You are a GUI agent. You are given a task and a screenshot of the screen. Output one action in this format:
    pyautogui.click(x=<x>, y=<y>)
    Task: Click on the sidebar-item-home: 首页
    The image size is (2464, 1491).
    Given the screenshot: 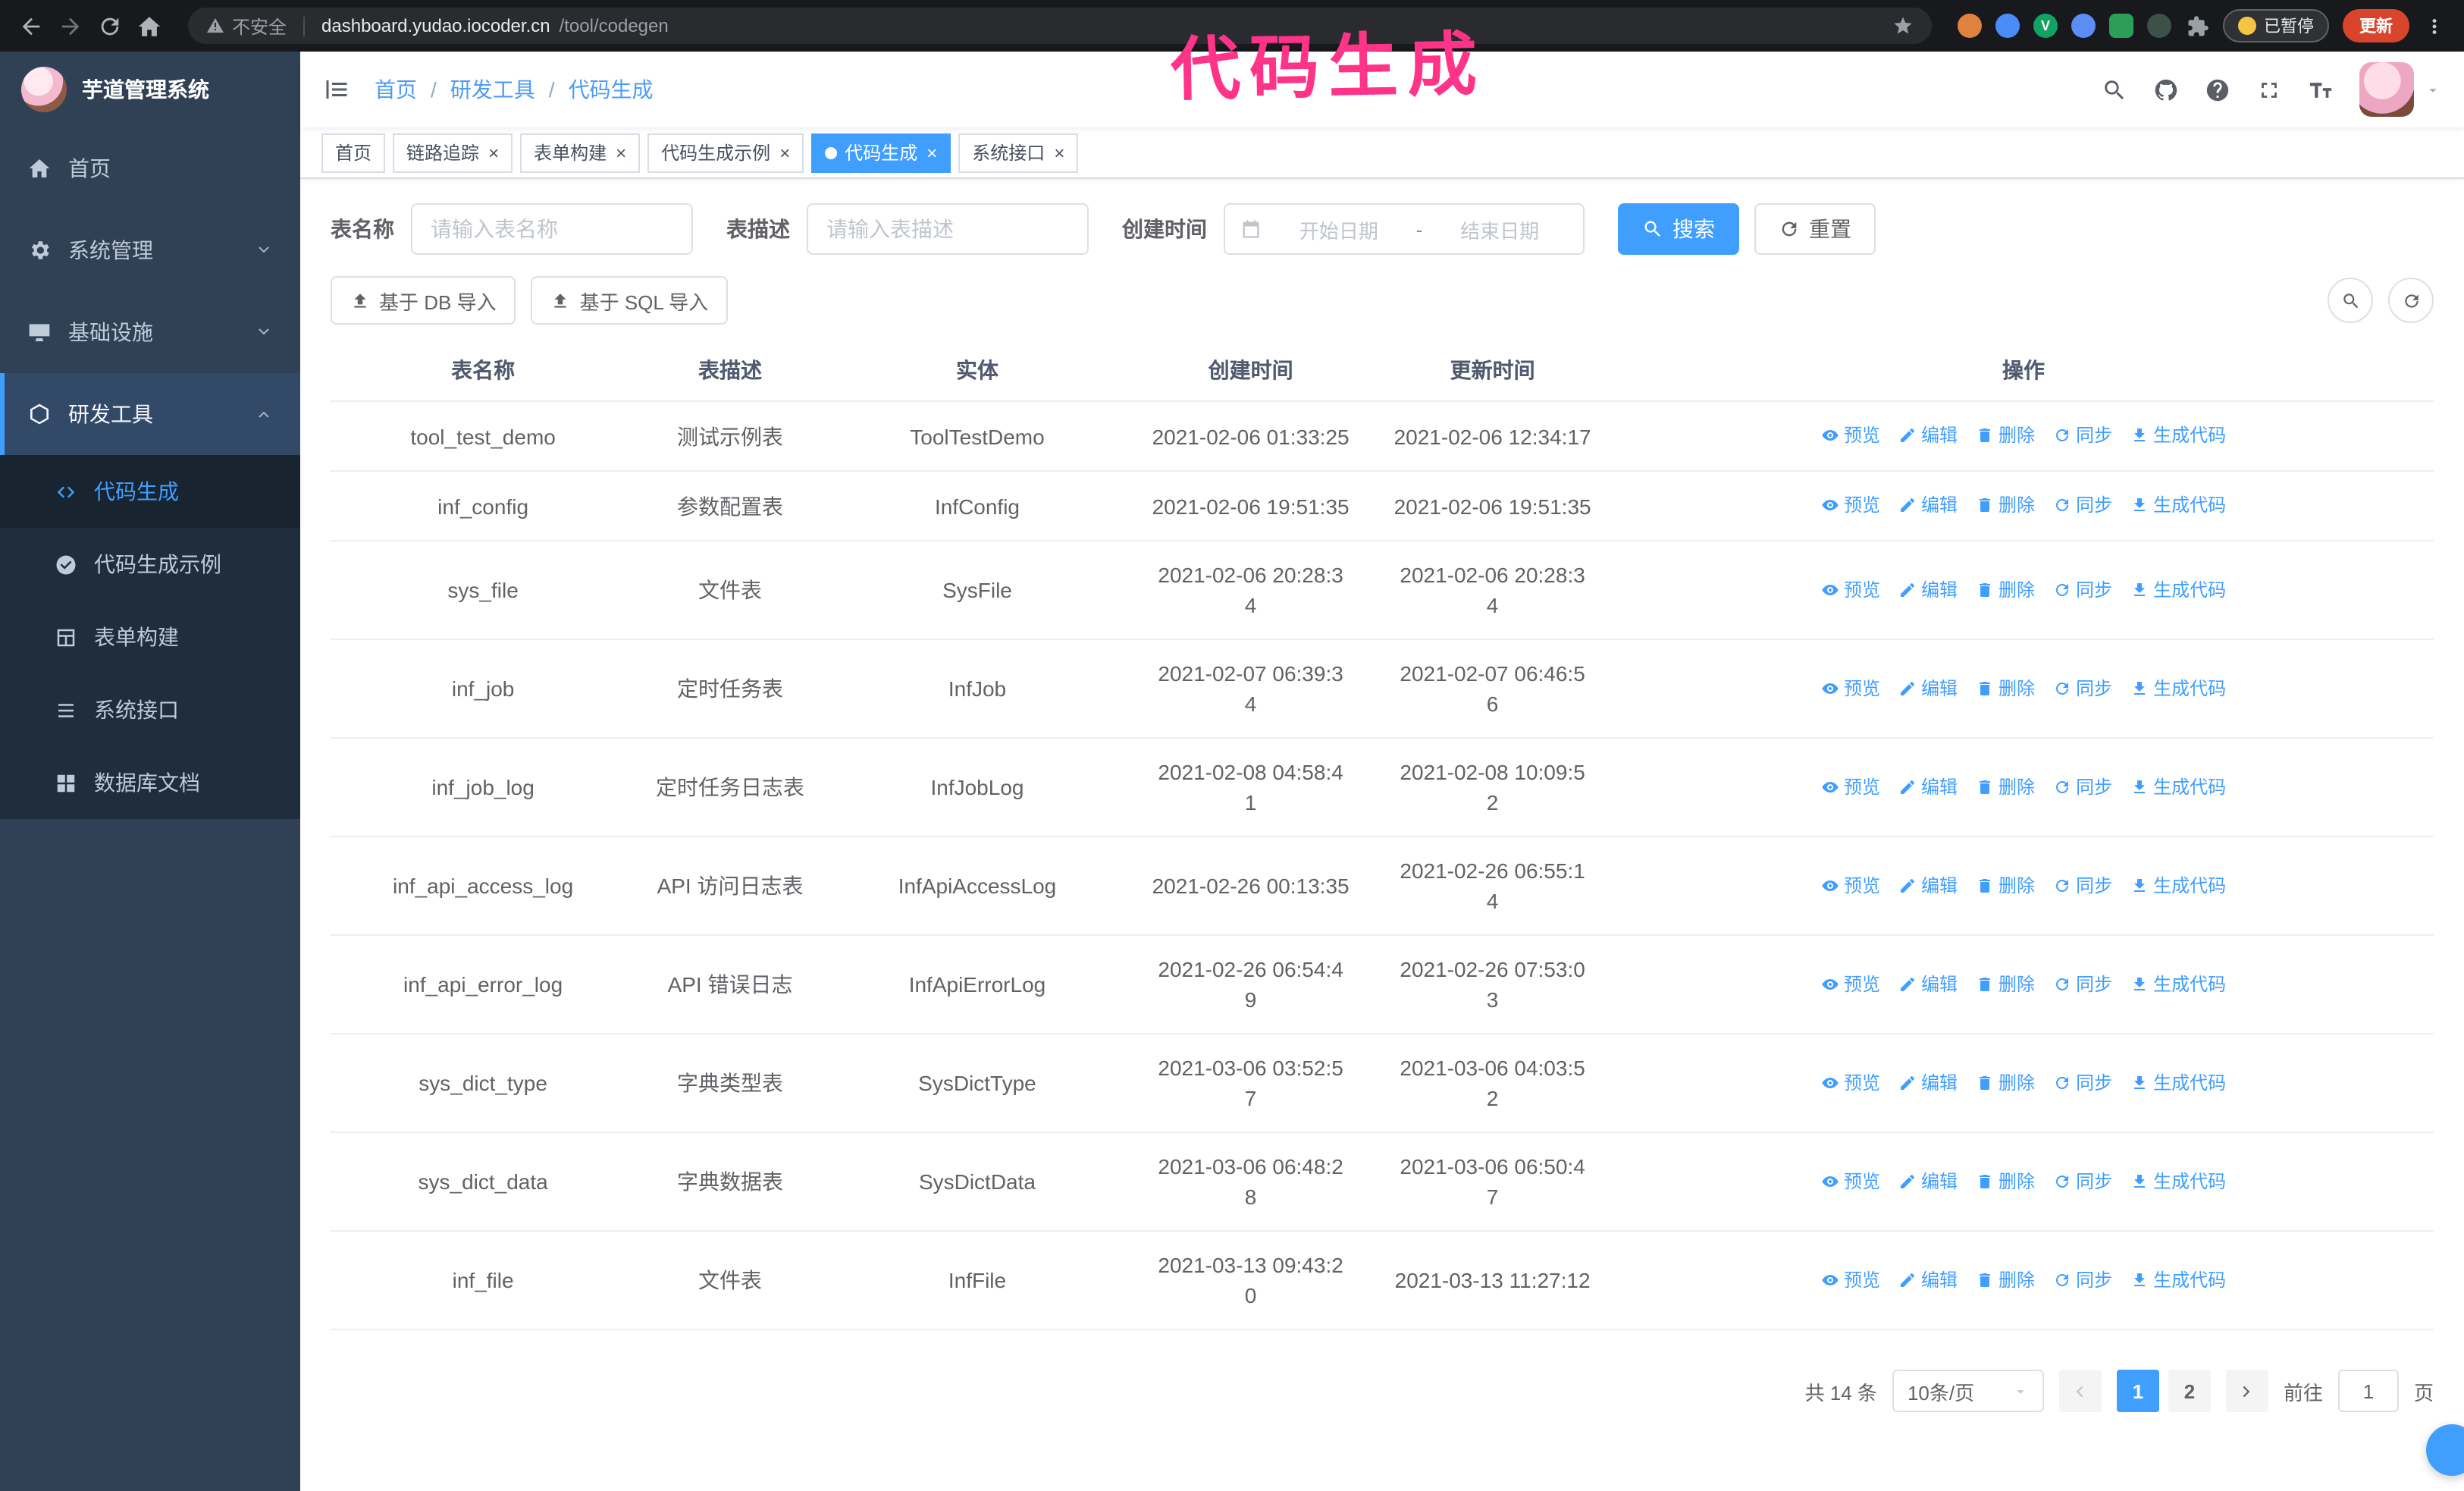 What is the action you would take?
    pyautogui.click(x=150, y=168)
    